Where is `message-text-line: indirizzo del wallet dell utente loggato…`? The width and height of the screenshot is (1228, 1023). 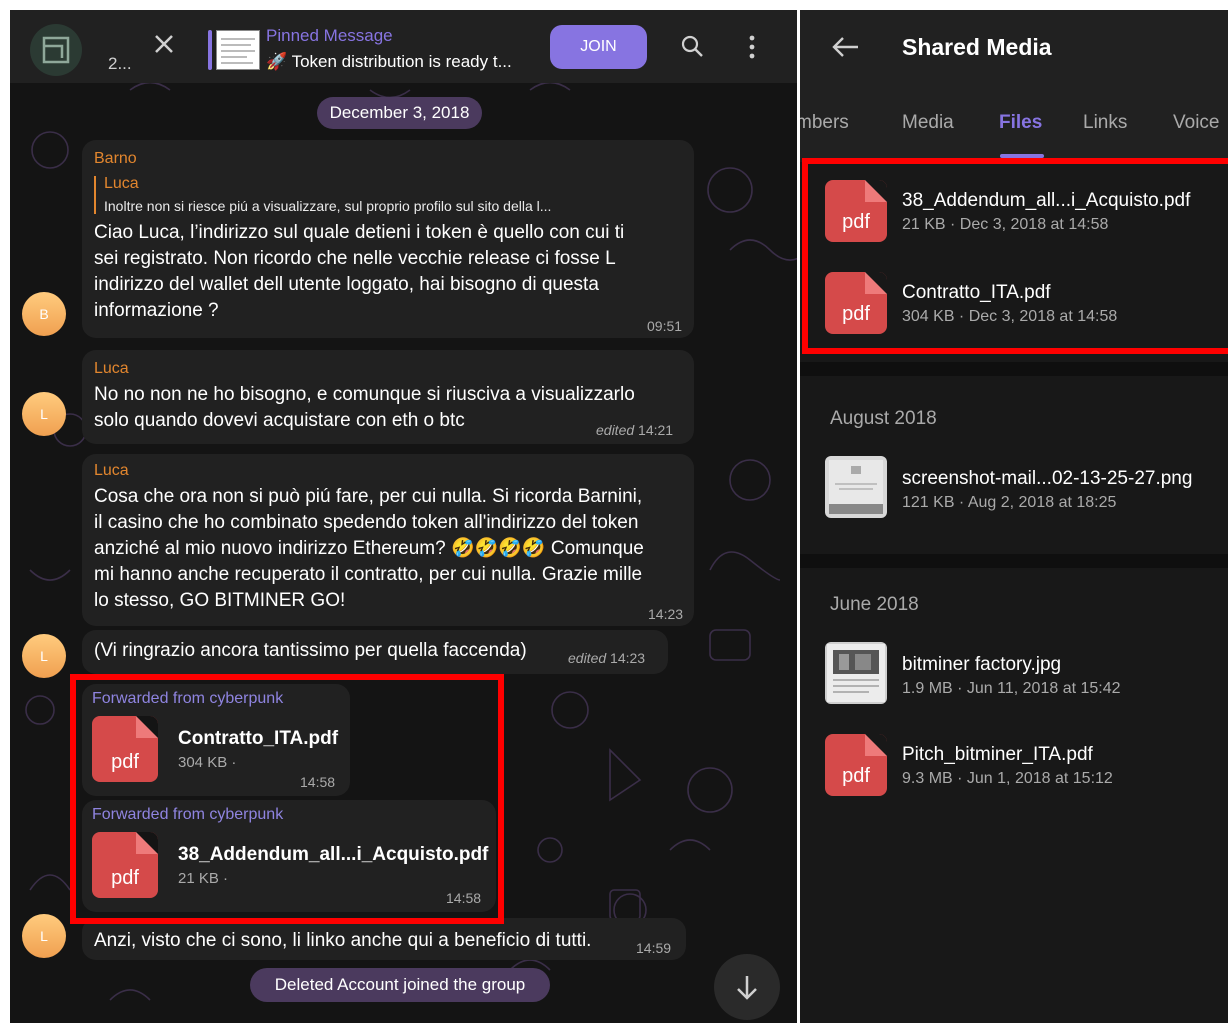
message-text-line: indirizzo del wallet dell utente loggato… is located at coordinates (346, 284).